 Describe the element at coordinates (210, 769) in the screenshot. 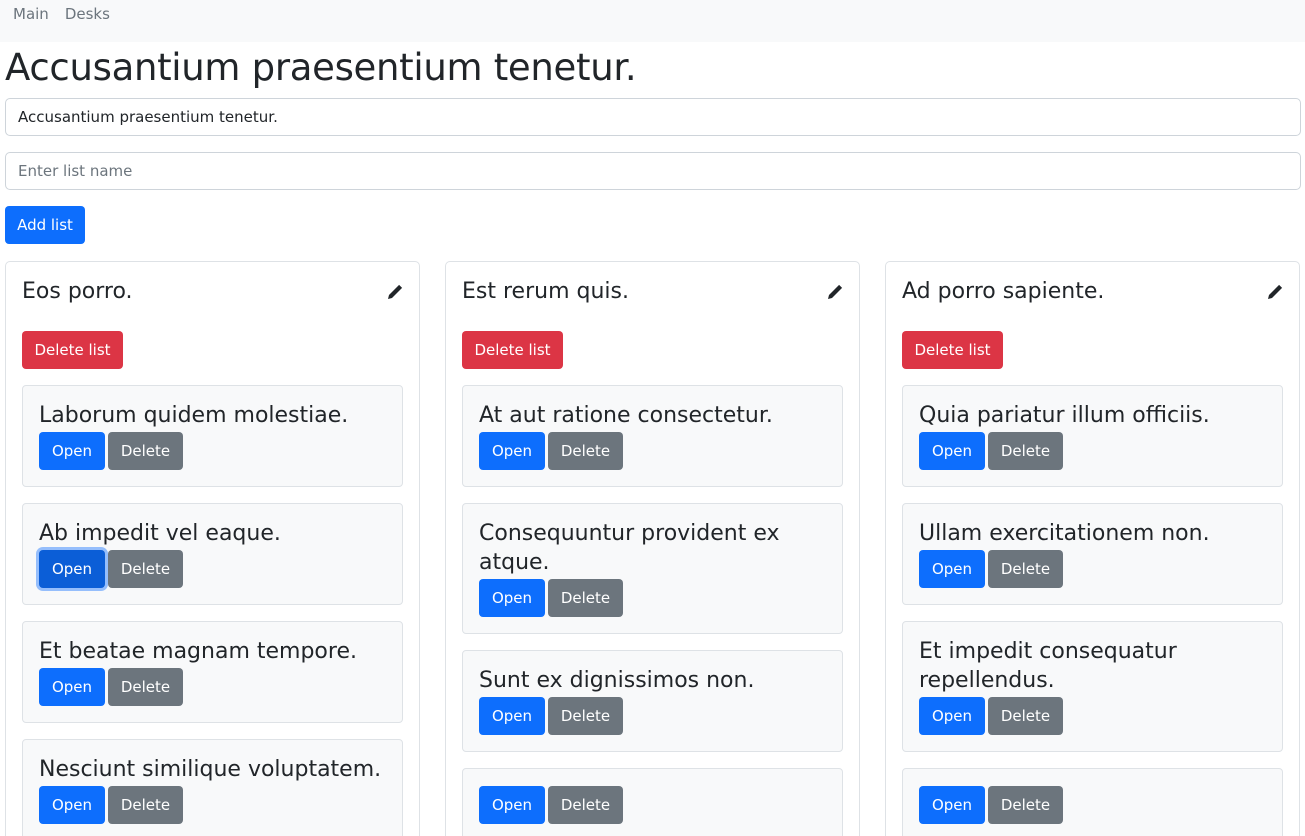

I see `card-title: Nesciunt similique voluptatem.` at that location.